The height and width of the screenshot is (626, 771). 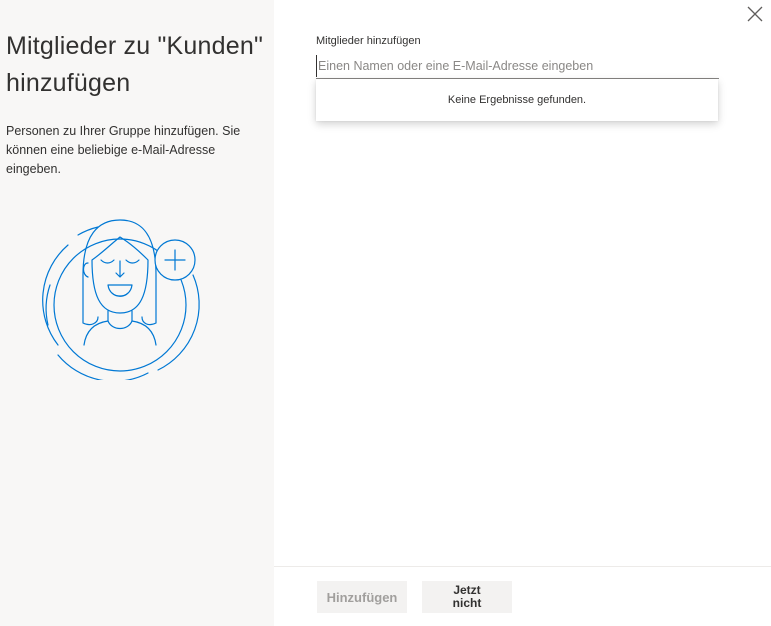 I want to click on page-title: Mitglieder zu "Kunden" hinzufügen, so click(x=135, y=64).